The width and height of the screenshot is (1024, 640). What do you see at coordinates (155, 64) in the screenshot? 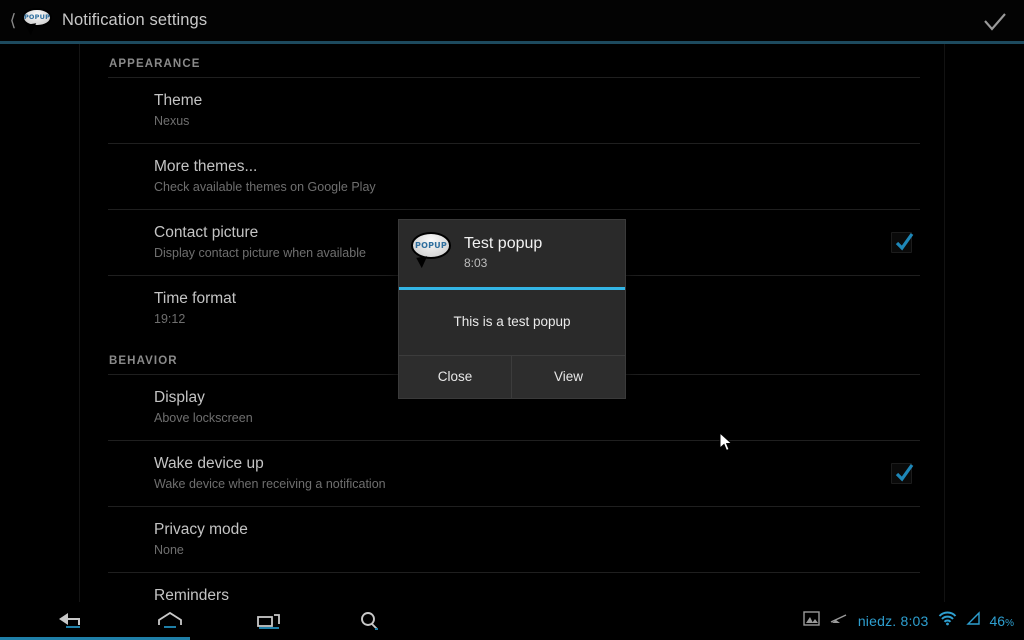
I see `section-header-appearance: APPEARANCE` at bounding box center [155, 64].